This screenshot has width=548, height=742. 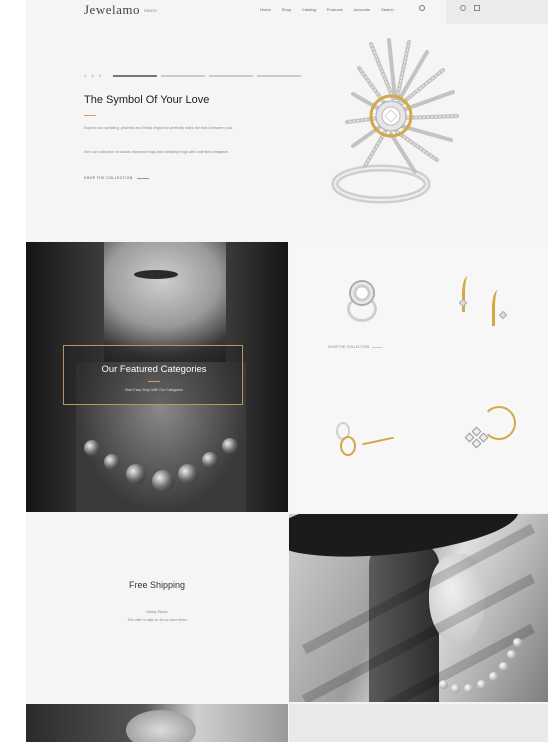 I want to click on hero-title: The Symbol Of Your Love, so click(x=147, y=100).